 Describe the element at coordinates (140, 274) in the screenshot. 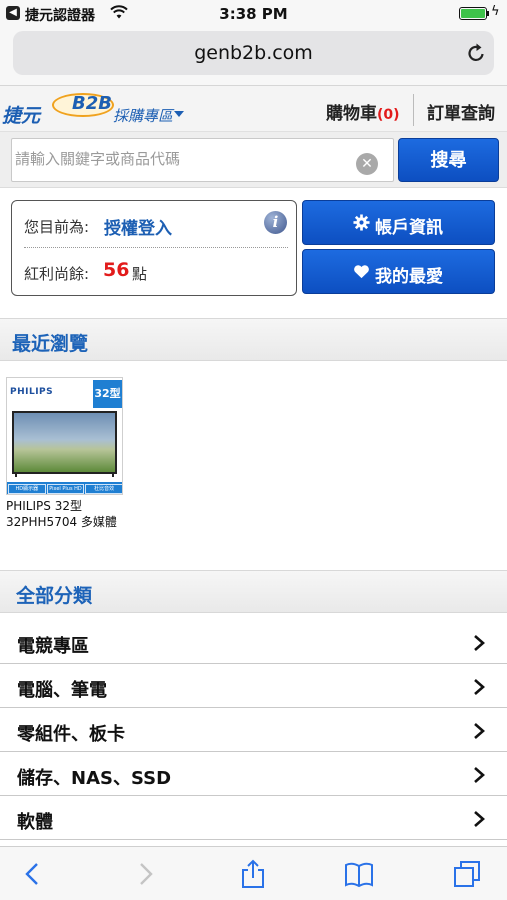

I see `bonus-unit: 點` at that location.